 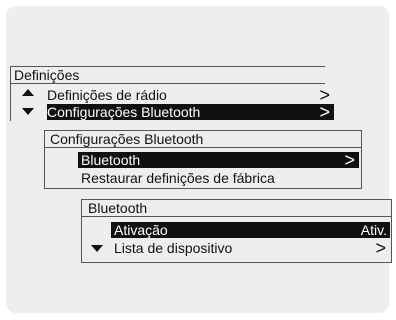 I want to click on menu-item-bluetooth: Bluetooth >, so click(x=218, y=160).